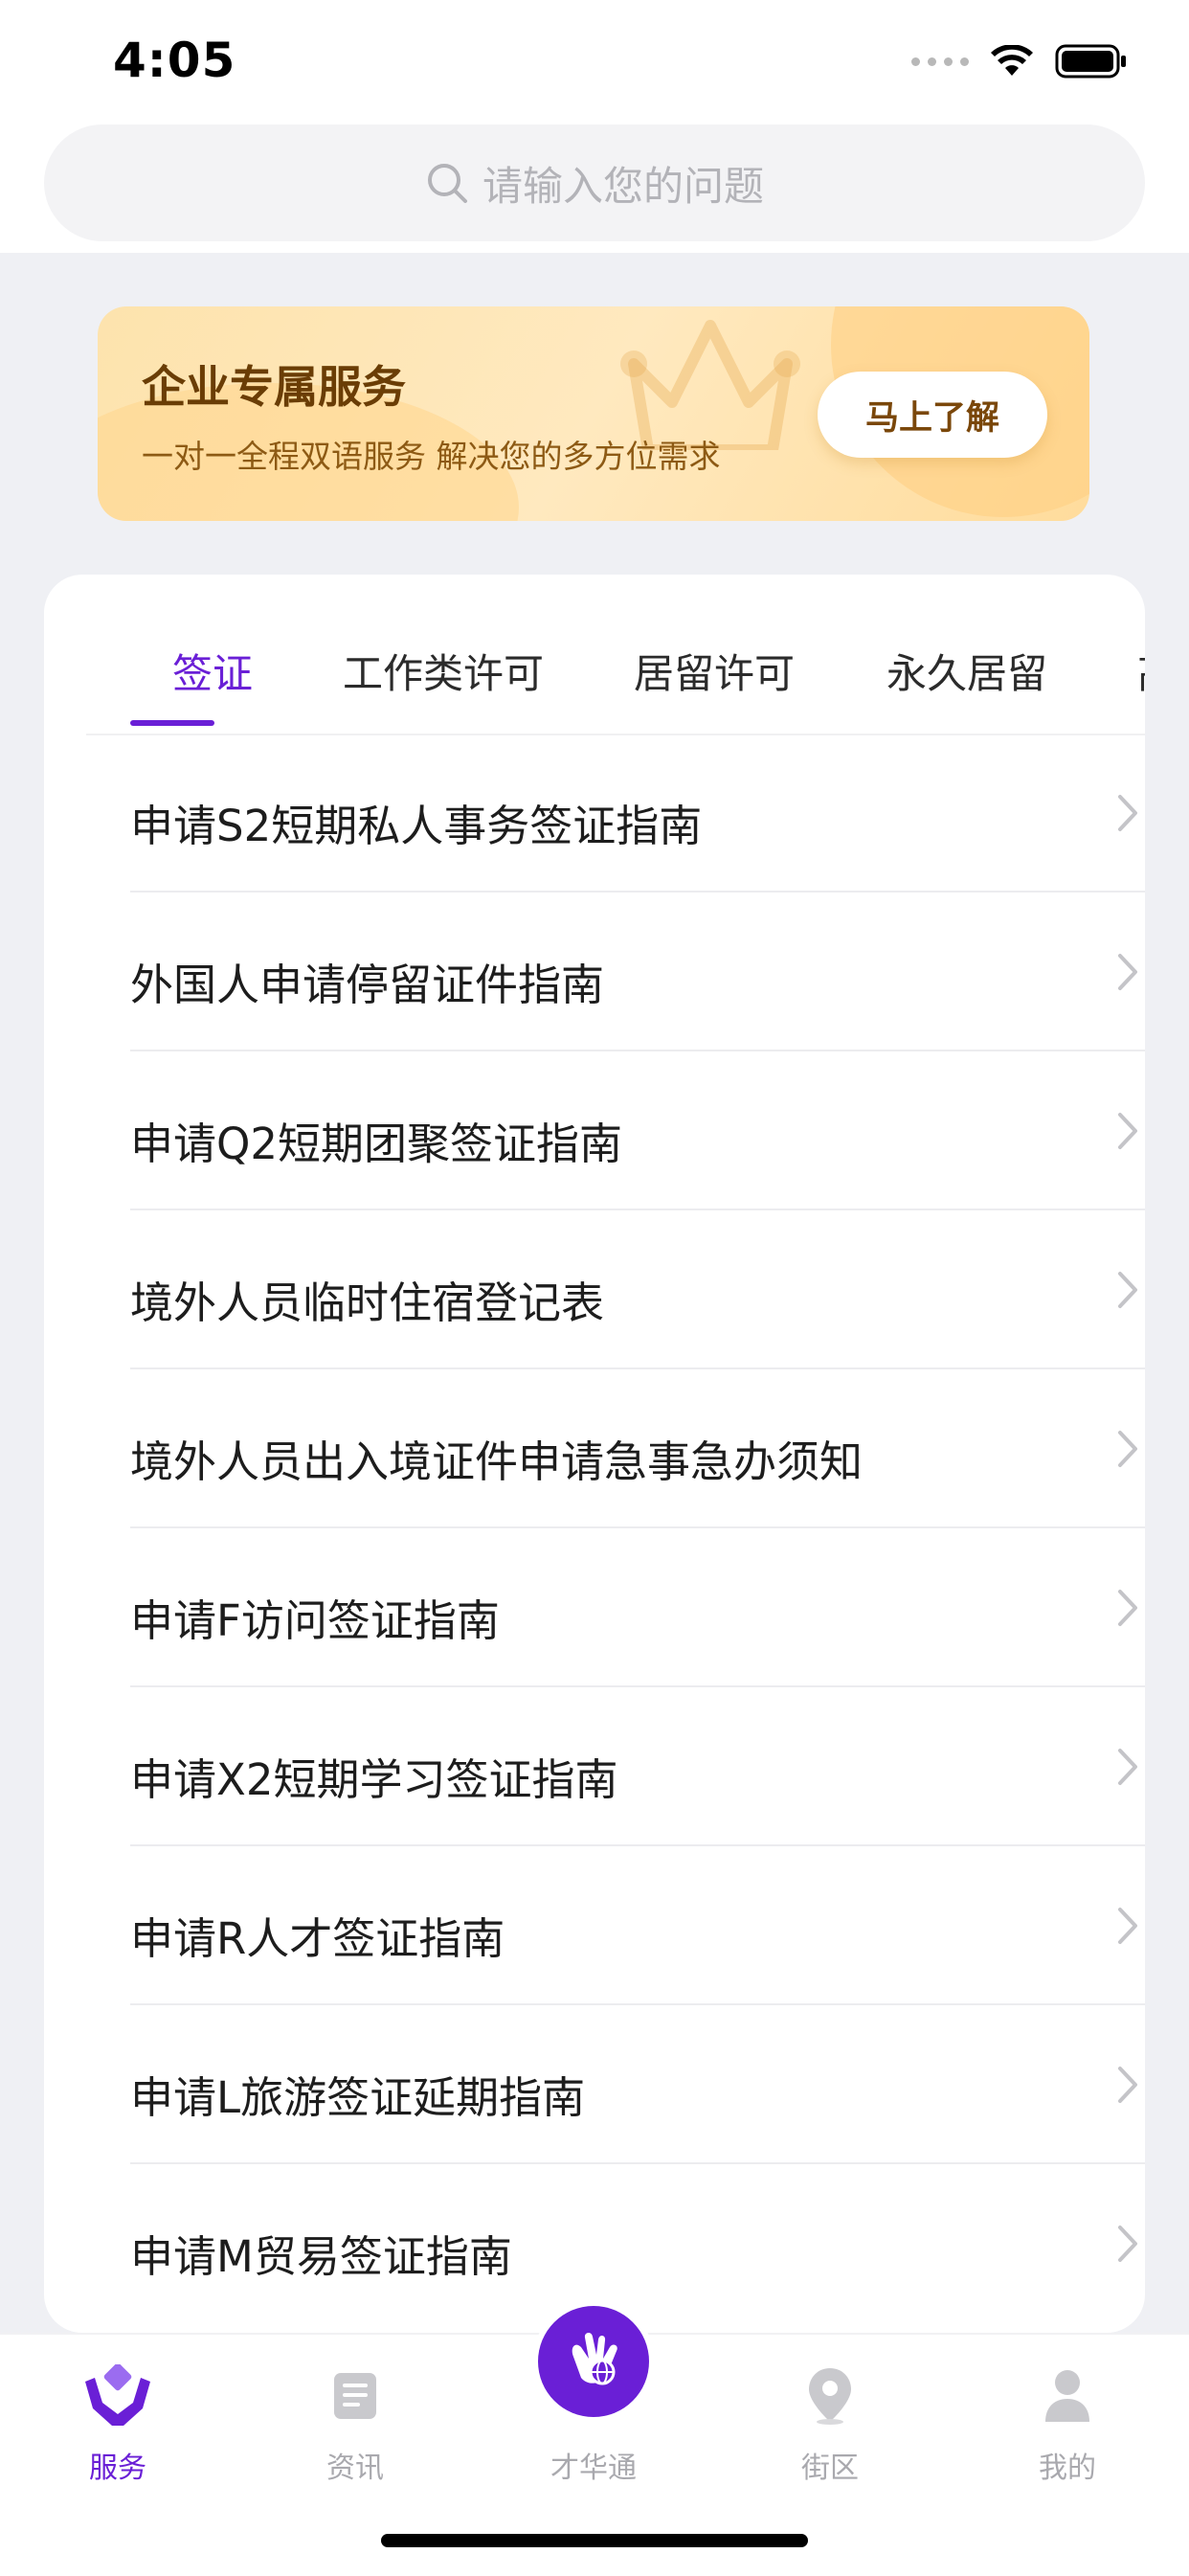 Image resolution: width=1189 pixels, height=2576 pixels. I want to click on top-header: 4:05 请输入您的问题, so click(594, 126).